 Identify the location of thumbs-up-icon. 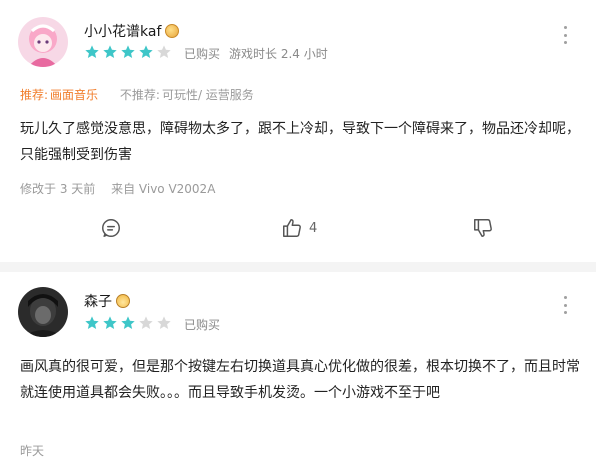
(292, 228).